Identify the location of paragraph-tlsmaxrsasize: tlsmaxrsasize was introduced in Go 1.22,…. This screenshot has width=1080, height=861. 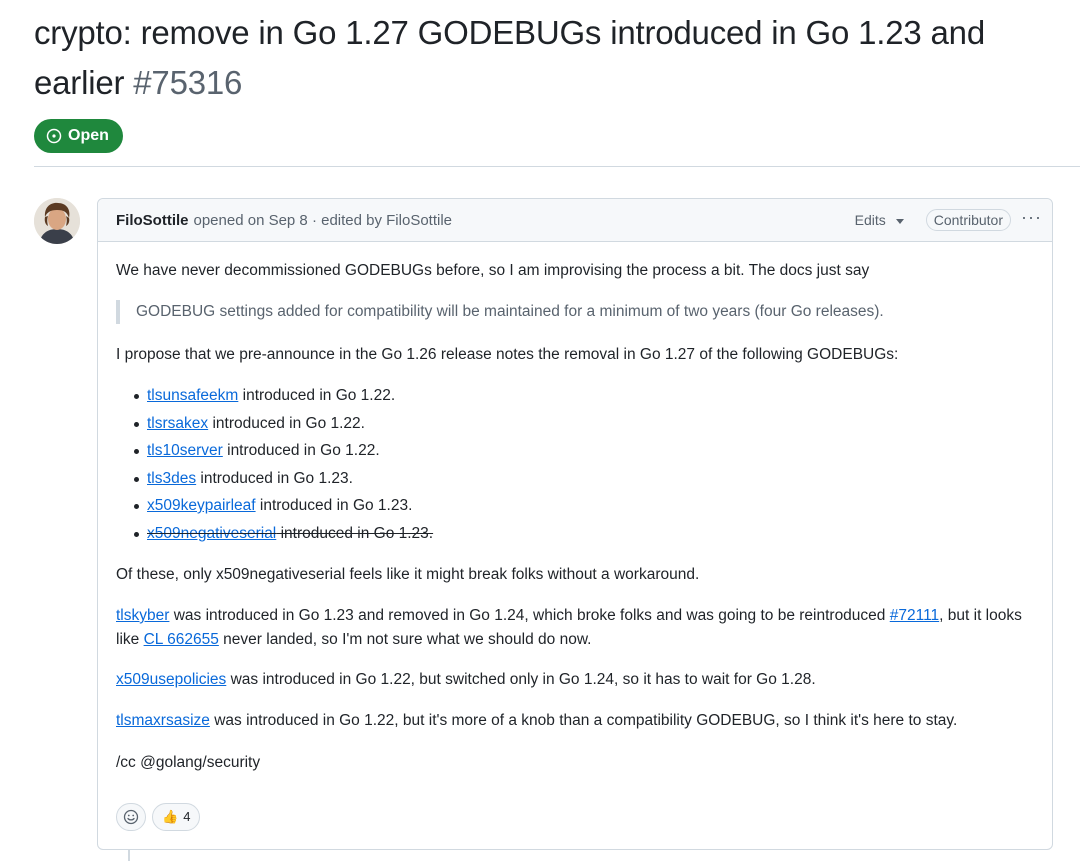
(536, 721).